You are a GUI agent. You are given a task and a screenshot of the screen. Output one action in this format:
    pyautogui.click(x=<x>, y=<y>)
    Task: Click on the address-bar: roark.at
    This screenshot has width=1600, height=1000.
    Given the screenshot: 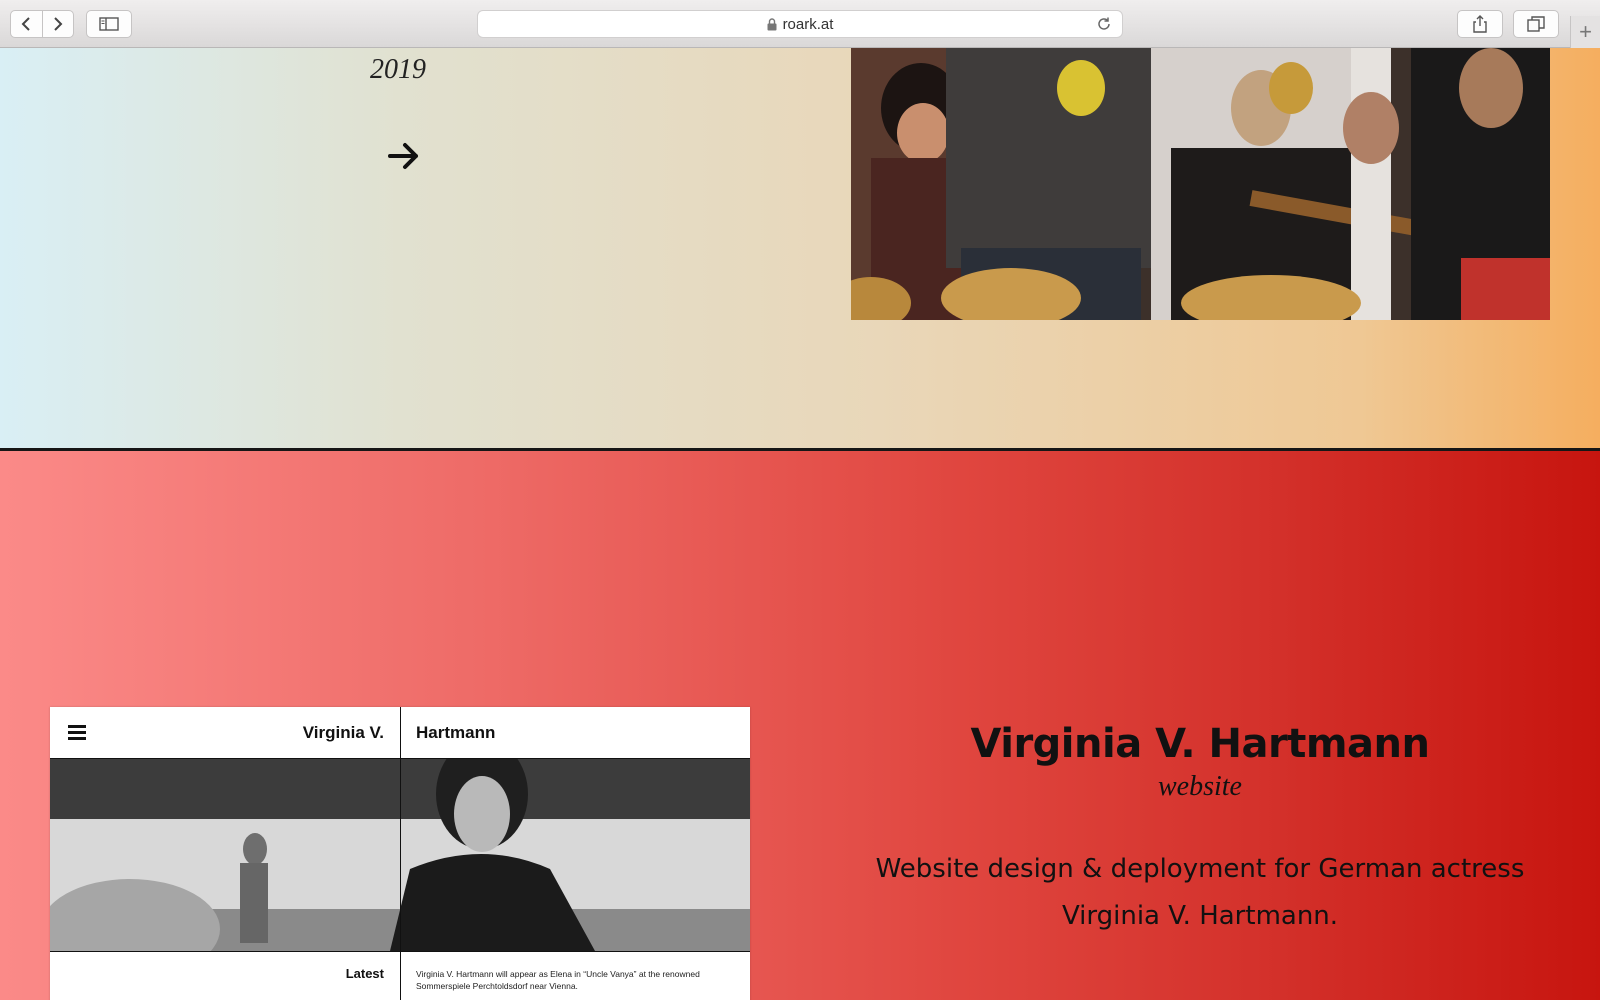 What is the action you would take?
    pyautogui.click(x=800, y=24)
    